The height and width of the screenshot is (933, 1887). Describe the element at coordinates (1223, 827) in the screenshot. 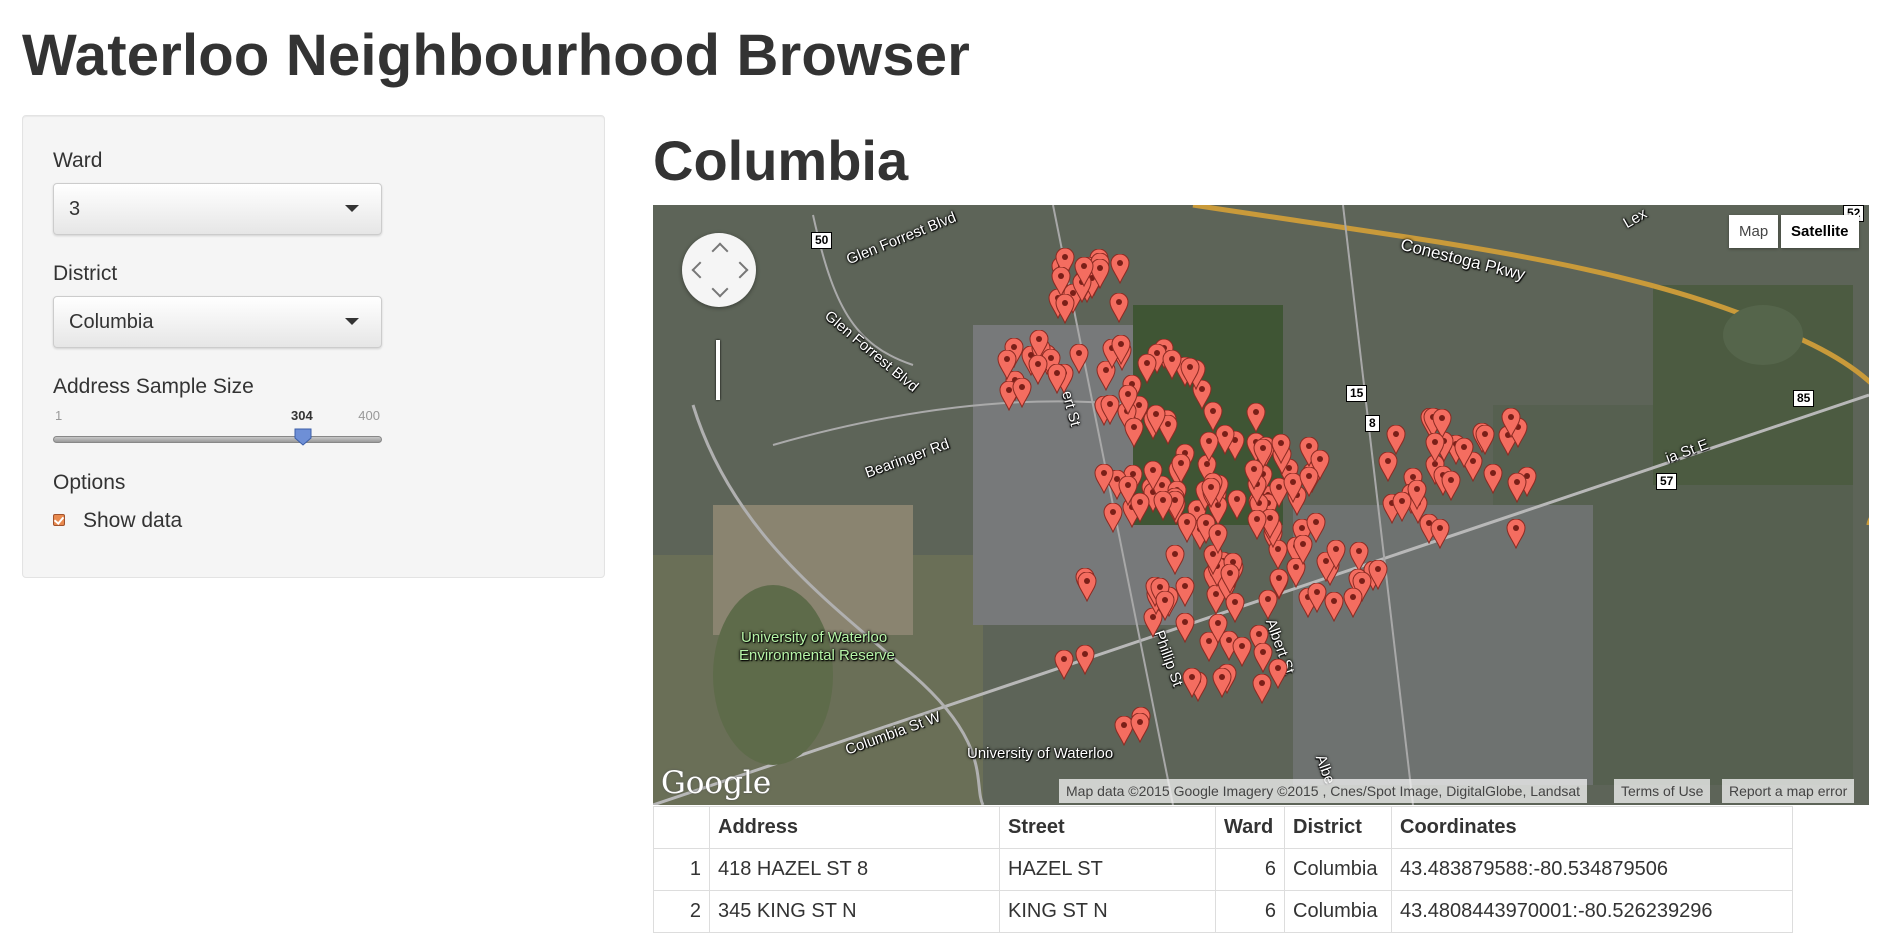

I see `table-header-row: Address Street Ward District Coordinates` at that location.